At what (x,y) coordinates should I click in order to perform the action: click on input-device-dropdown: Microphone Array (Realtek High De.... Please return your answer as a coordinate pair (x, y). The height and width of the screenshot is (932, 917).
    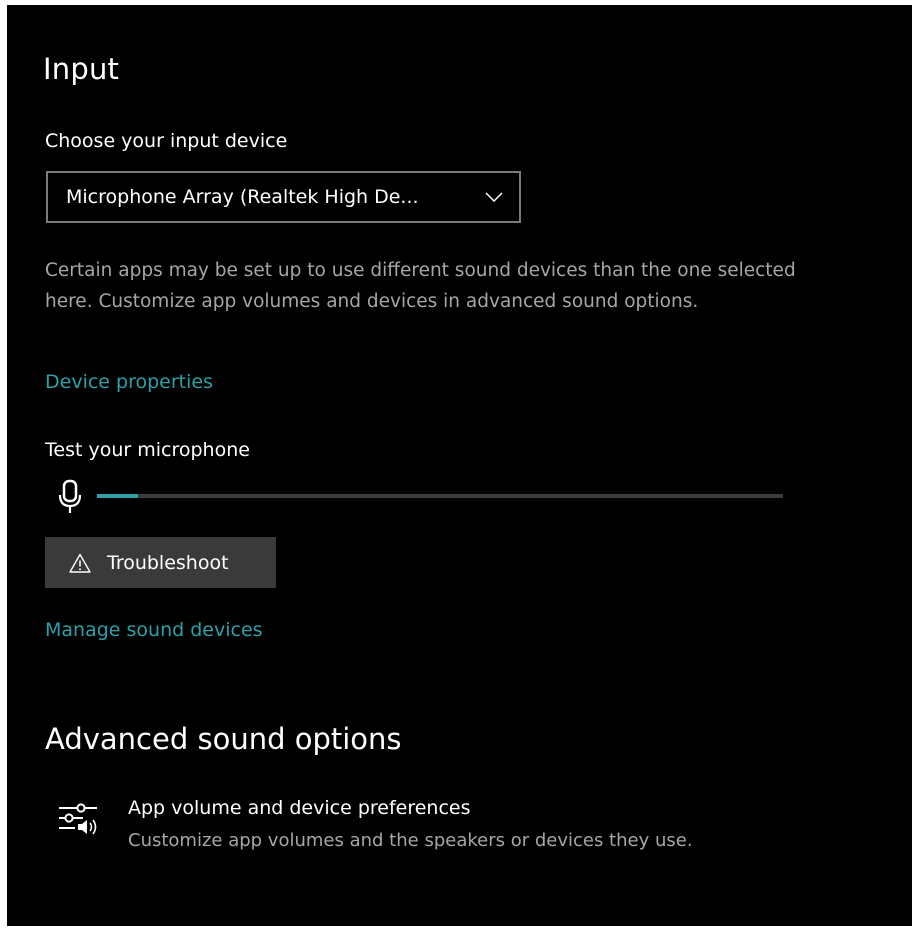
    Looking at the image, I should click on (283, 197).